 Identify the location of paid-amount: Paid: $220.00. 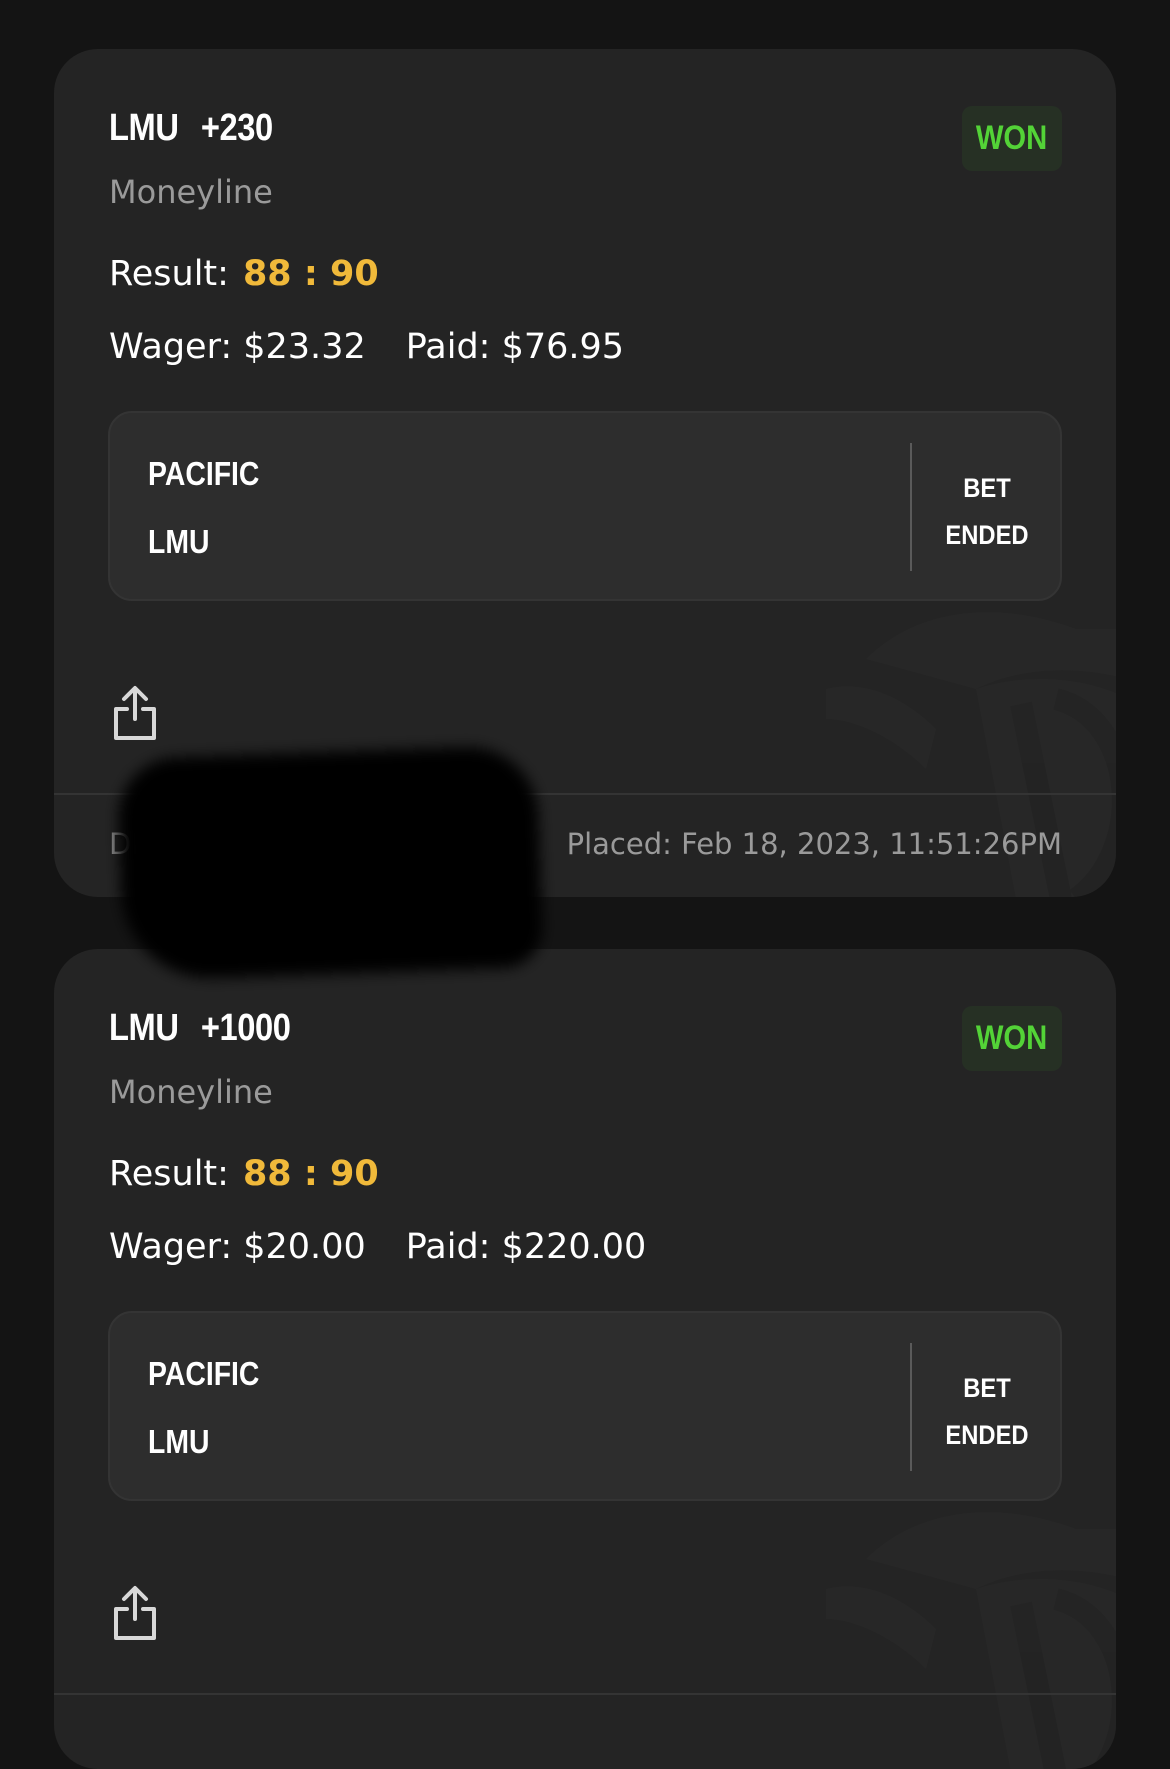
(526, 1247).